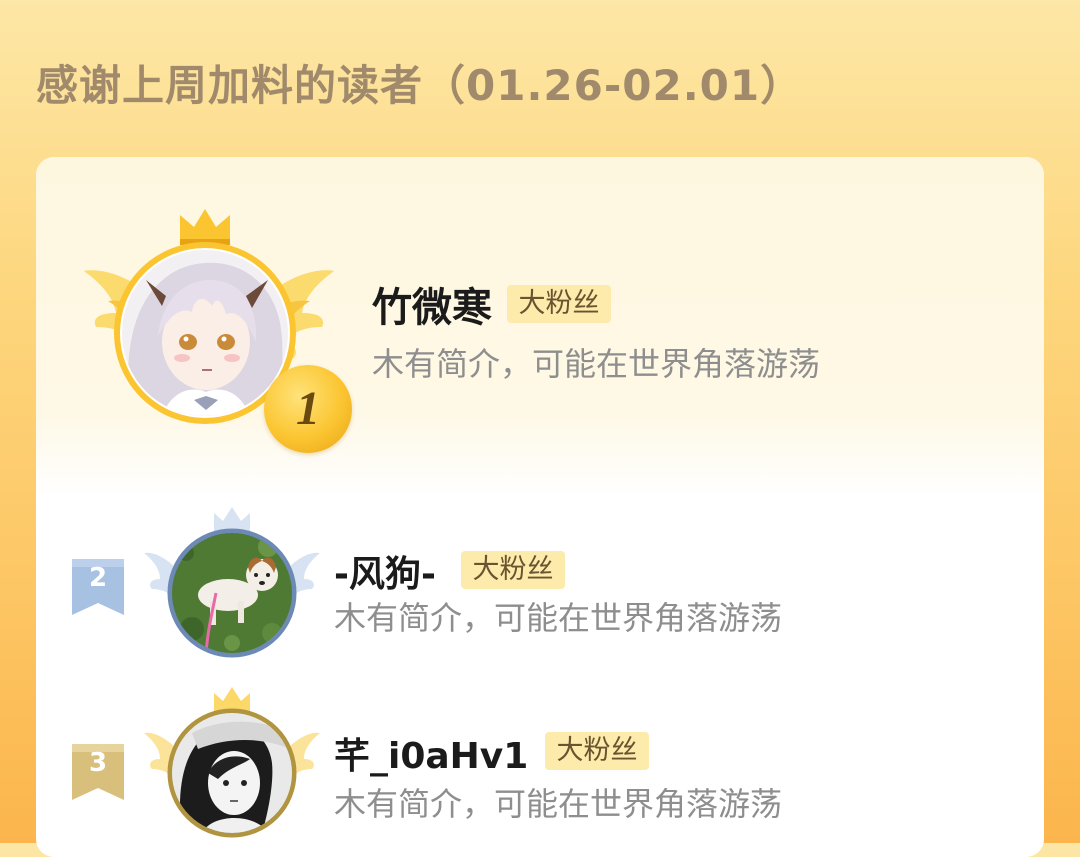 The width and height of the screenshot is (1080, 857). I want to click on dog-on-grass-avatar-icon, so click(232, 593).